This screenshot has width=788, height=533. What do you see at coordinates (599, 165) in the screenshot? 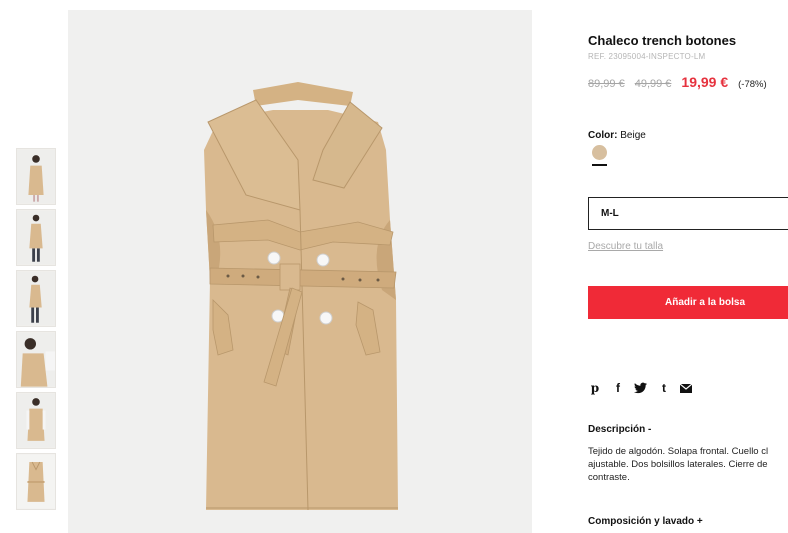
I see `swatch-selected-indicator` at bounding box center [599, 165].